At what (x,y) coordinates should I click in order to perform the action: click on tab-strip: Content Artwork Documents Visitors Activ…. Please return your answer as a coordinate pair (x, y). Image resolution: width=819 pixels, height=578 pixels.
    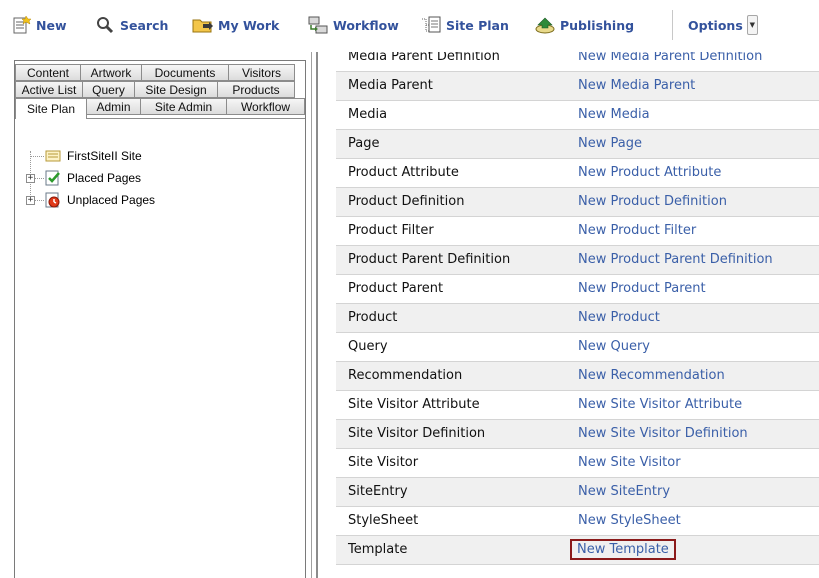
    Looking at the image, I should click on (160, 95).